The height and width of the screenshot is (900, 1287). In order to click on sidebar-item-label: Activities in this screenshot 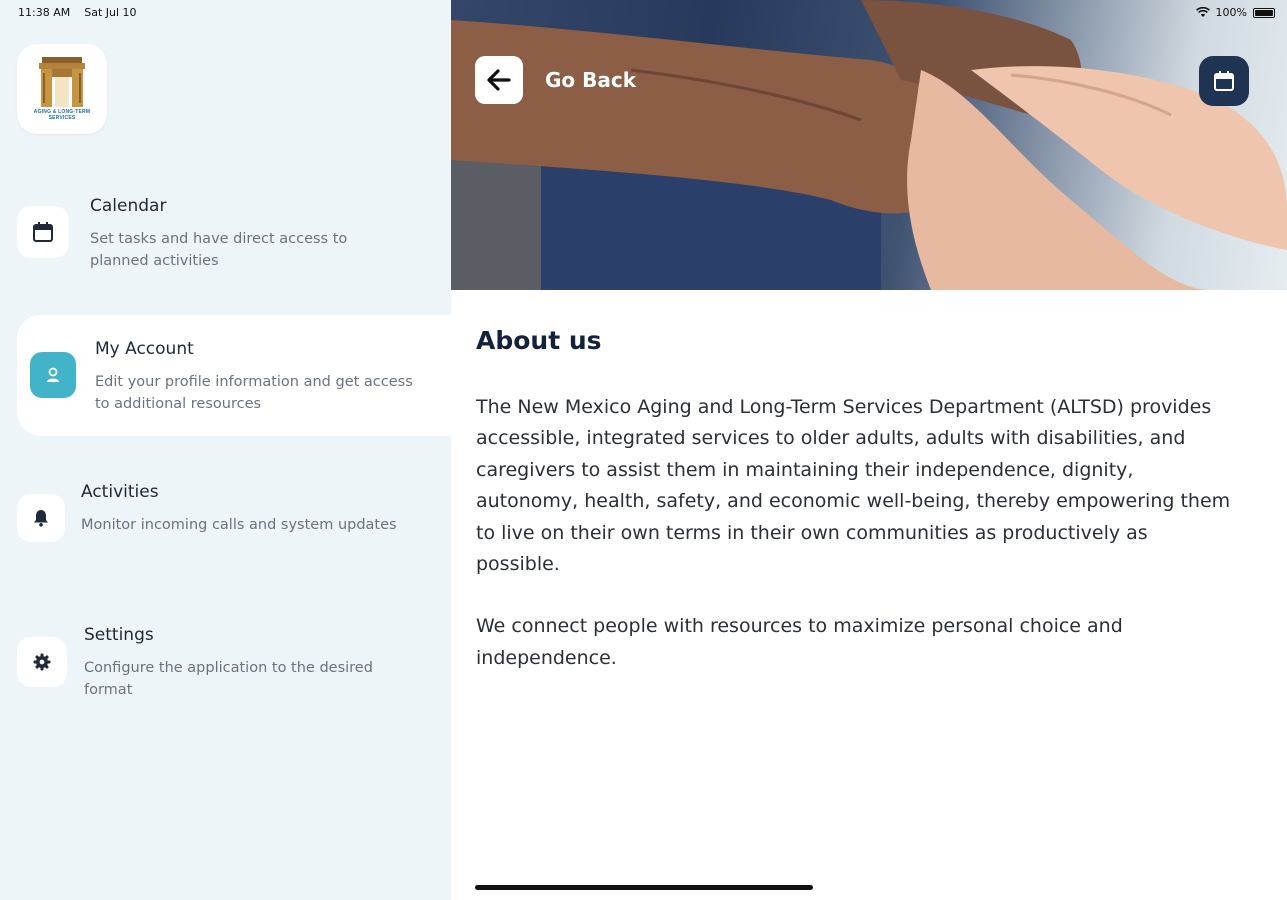, I will do `click(120, 492)`.